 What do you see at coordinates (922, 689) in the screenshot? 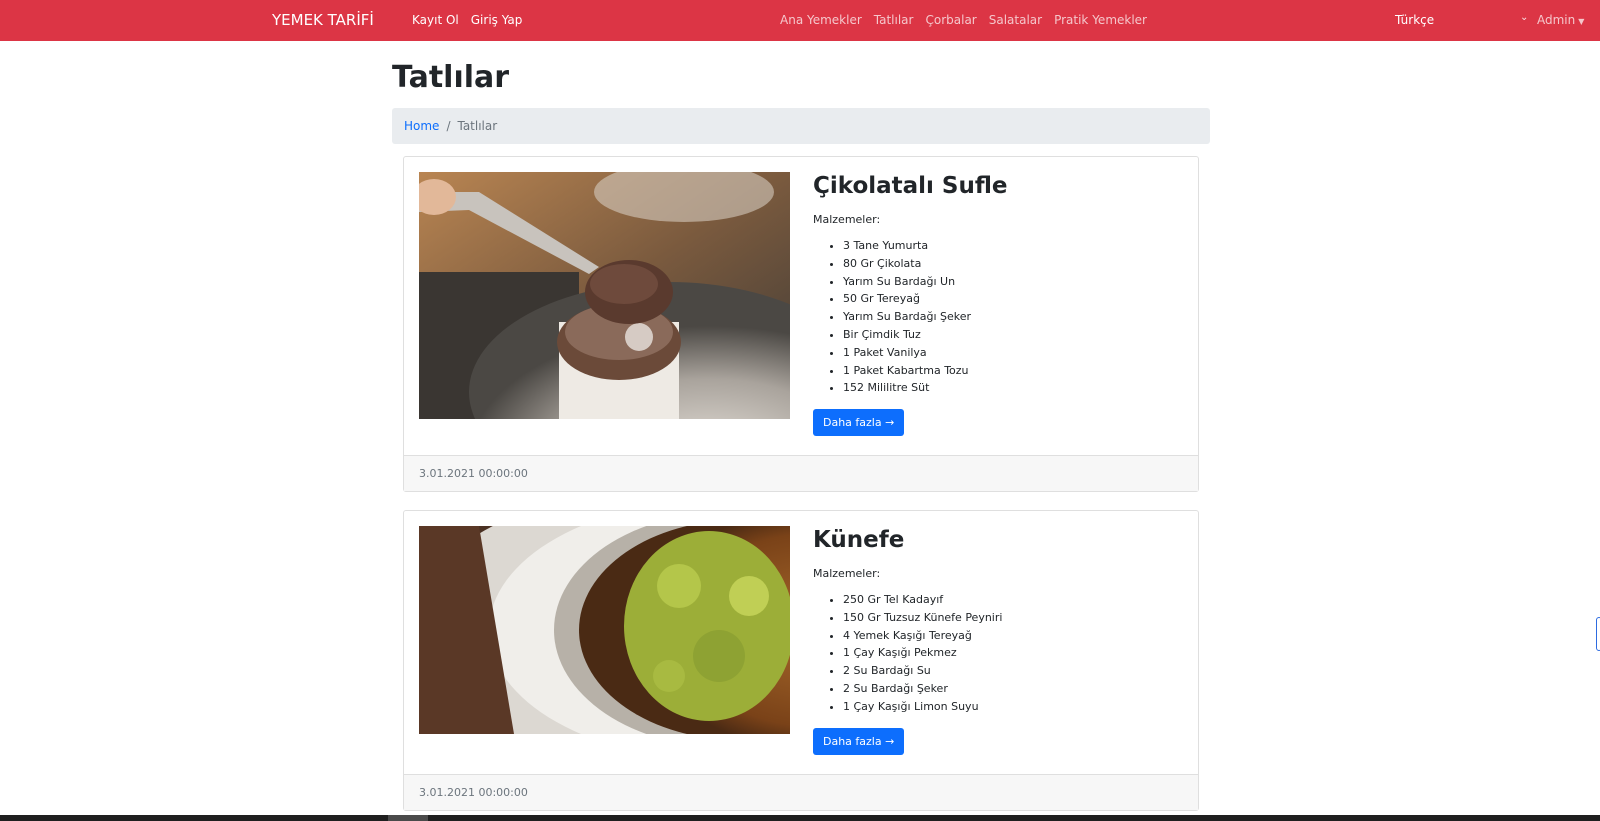
I see `ingredient-item: 2 Su Bardağı Şeker` at bounding box center [922, 689].